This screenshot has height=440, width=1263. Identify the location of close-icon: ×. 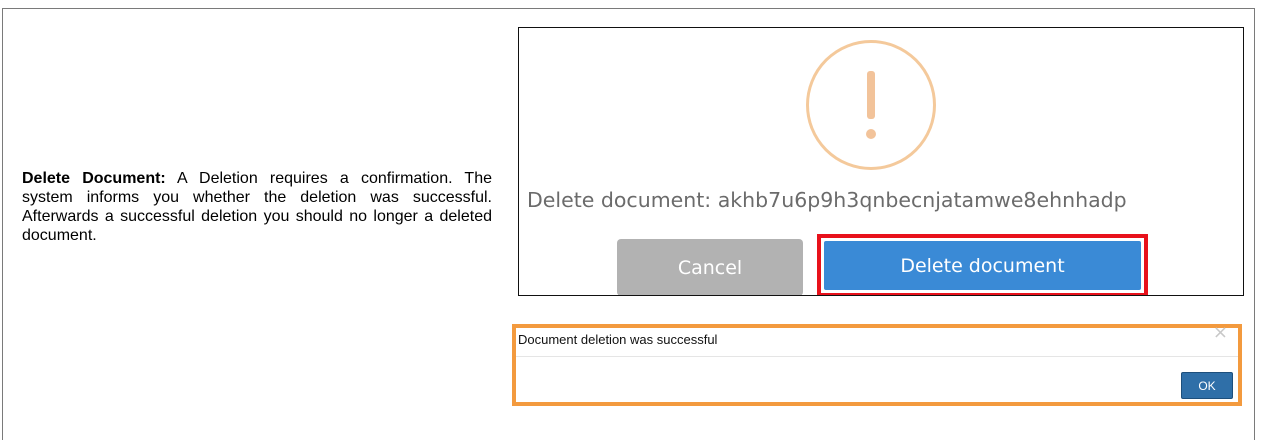
(1220, 333).